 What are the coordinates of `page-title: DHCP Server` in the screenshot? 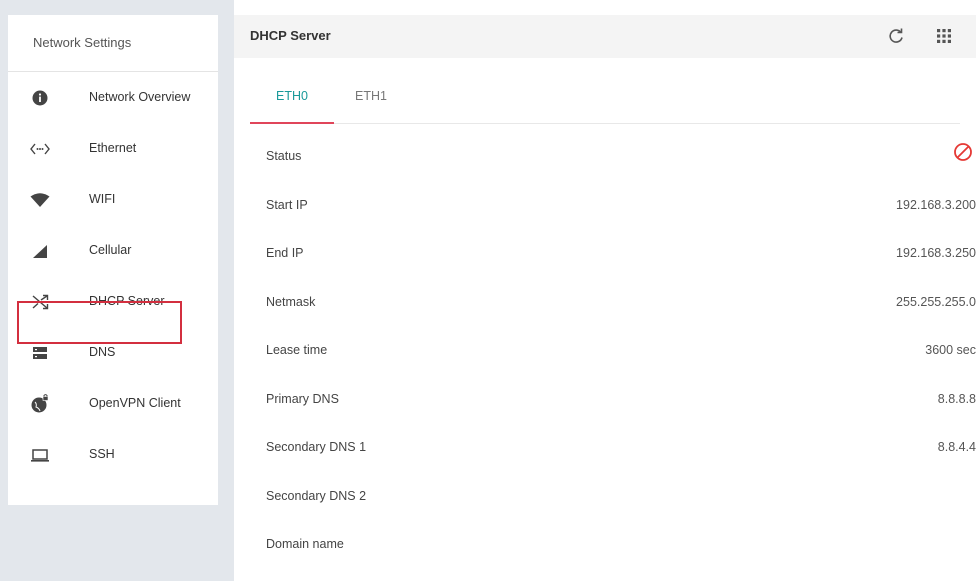 It's located at (290, 35).